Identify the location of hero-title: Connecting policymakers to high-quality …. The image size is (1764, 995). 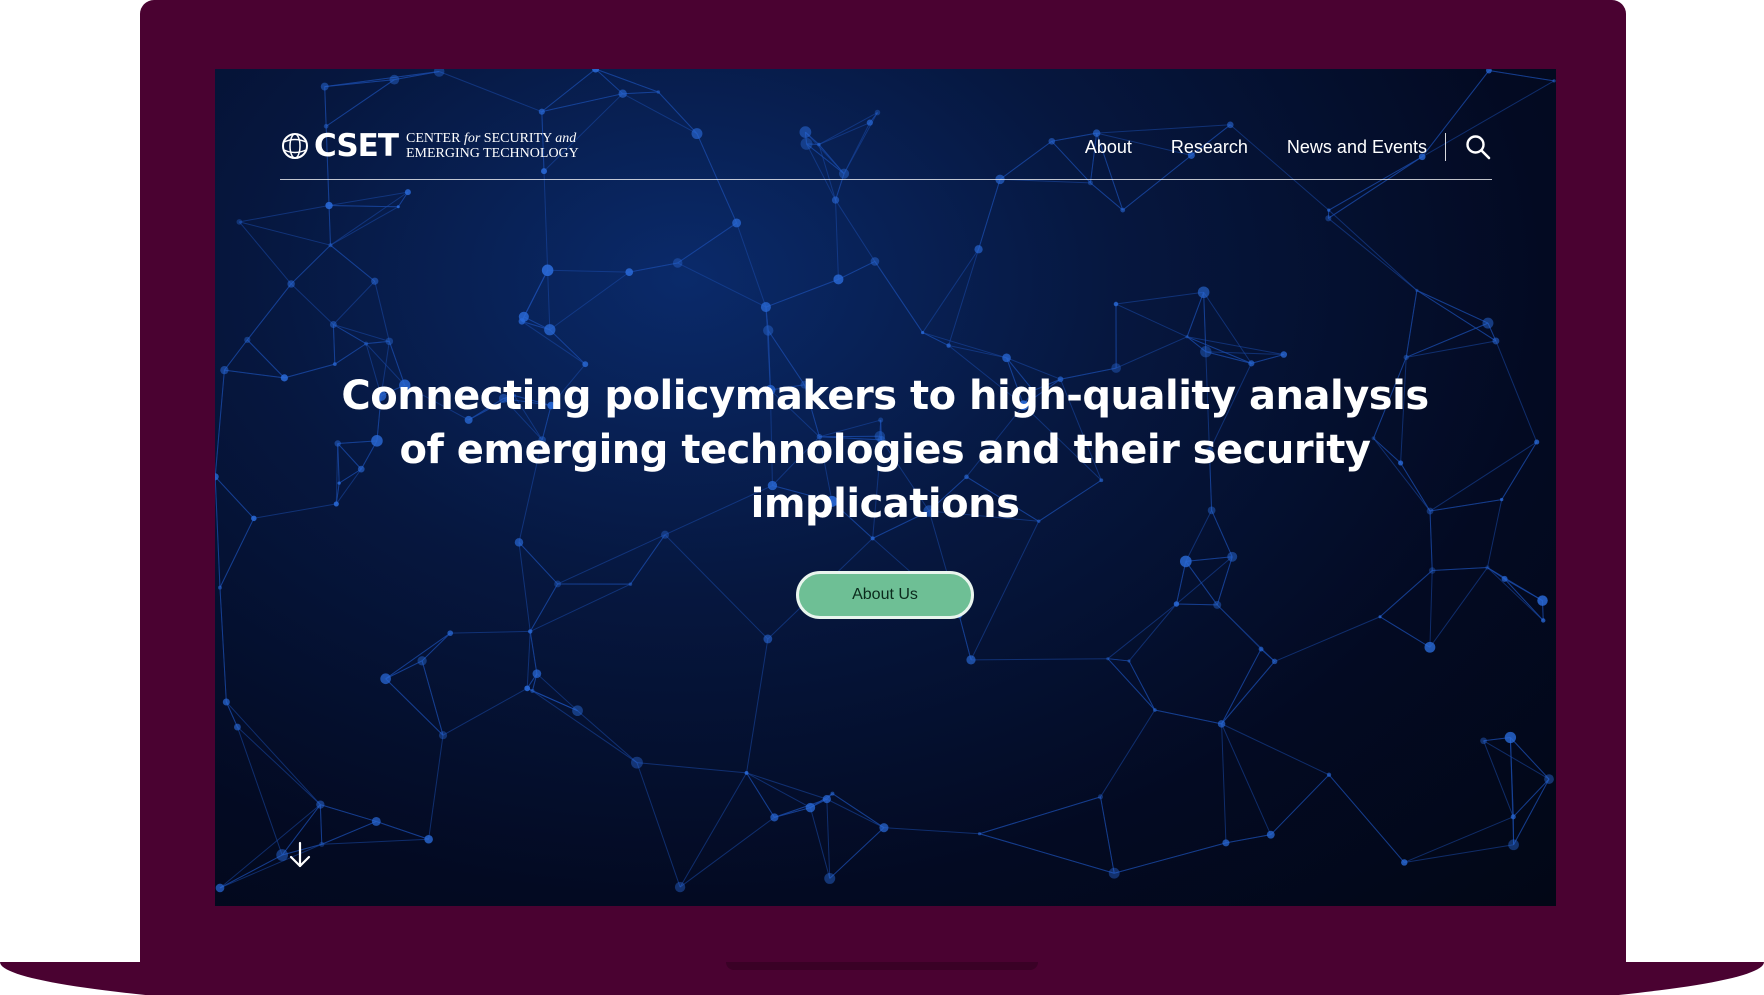
(885, 450).